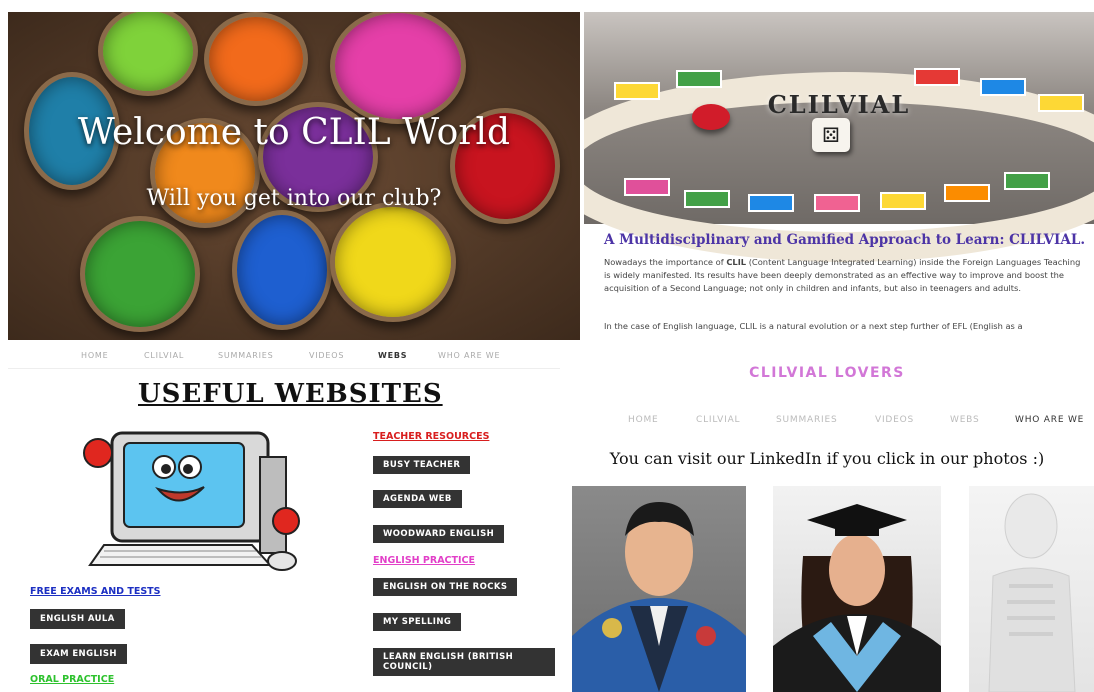  What do you see at coordinates (95, 591) in the screenshot?
I see `free-exams-heading: FREE EXAMS AND TESTS` at bounding box center [95, 591].